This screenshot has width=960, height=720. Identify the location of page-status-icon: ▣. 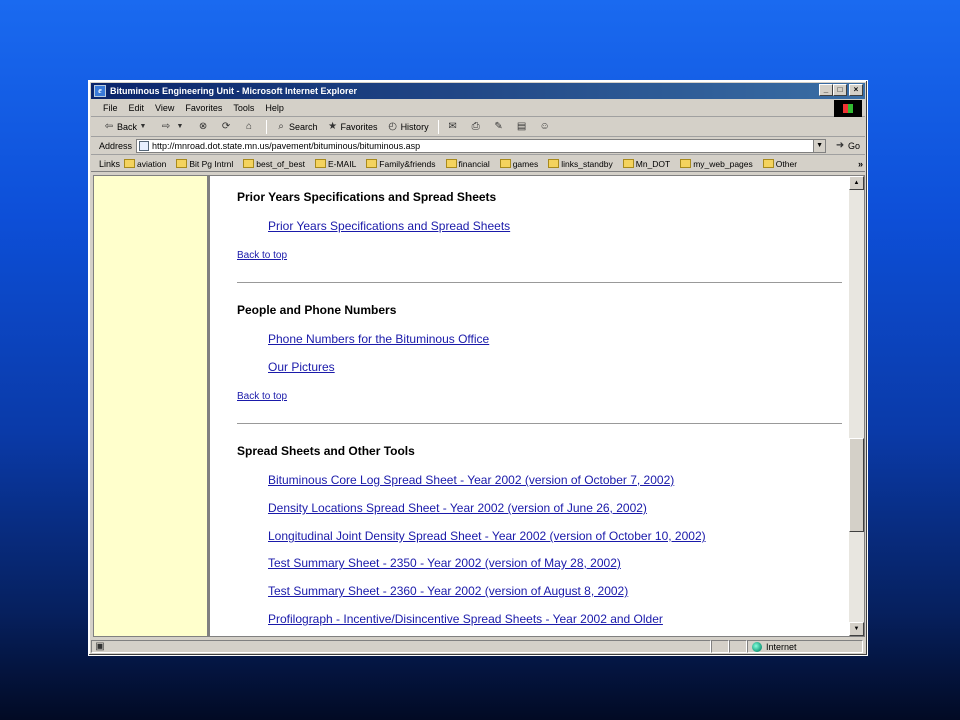
(100, 646).